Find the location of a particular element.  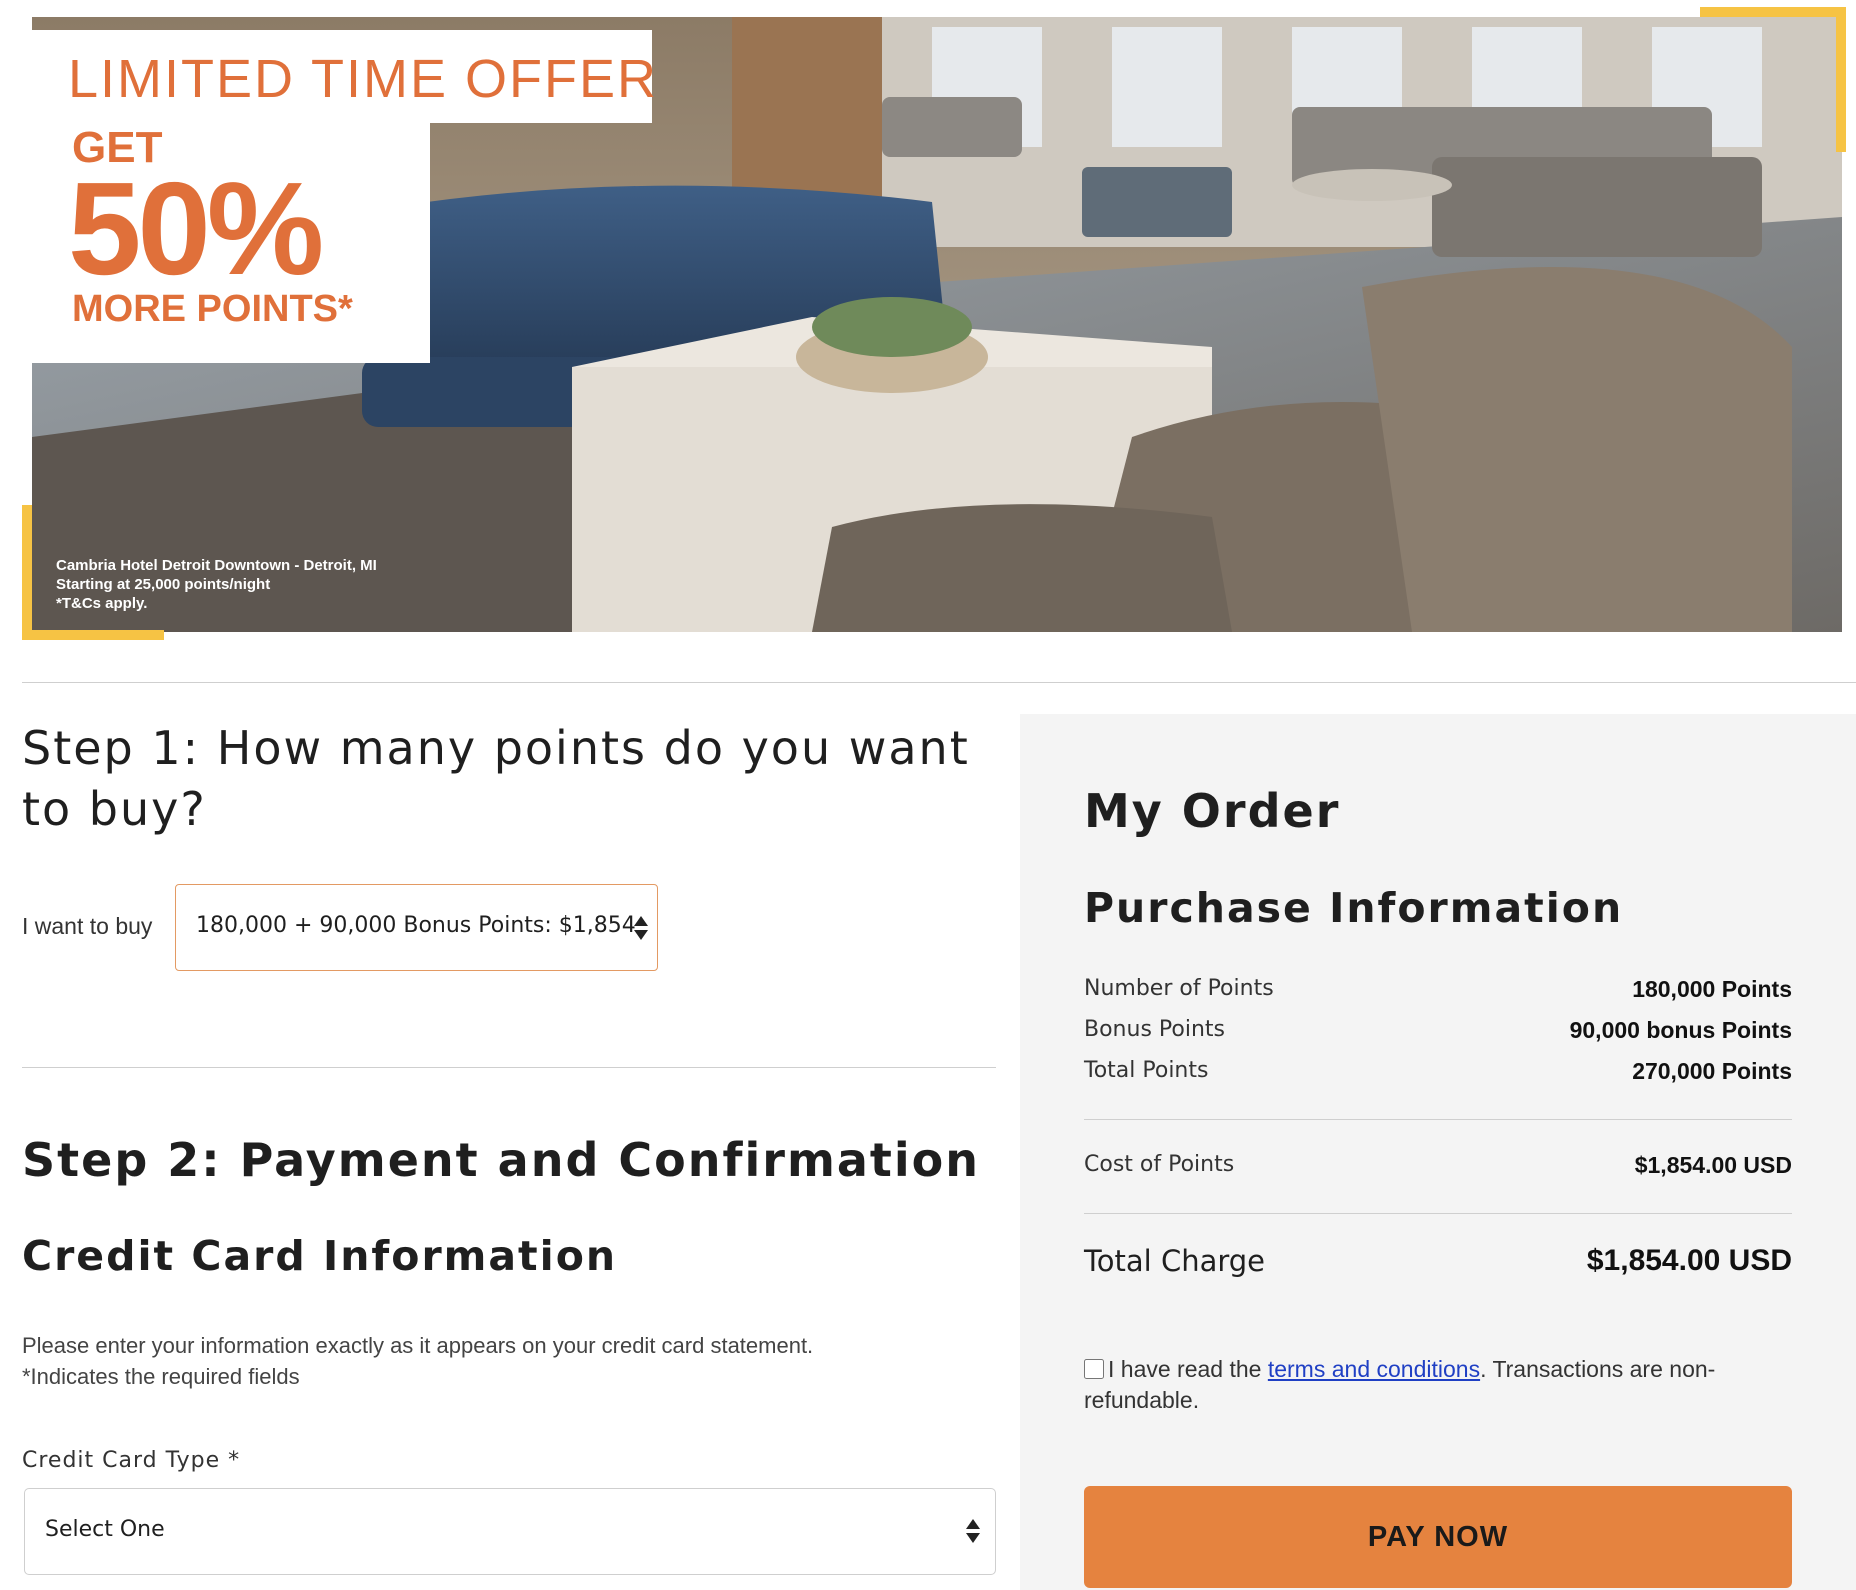

promo-offer-box: GET 50% MORE POINTS* is located at coordinates (231, 243).